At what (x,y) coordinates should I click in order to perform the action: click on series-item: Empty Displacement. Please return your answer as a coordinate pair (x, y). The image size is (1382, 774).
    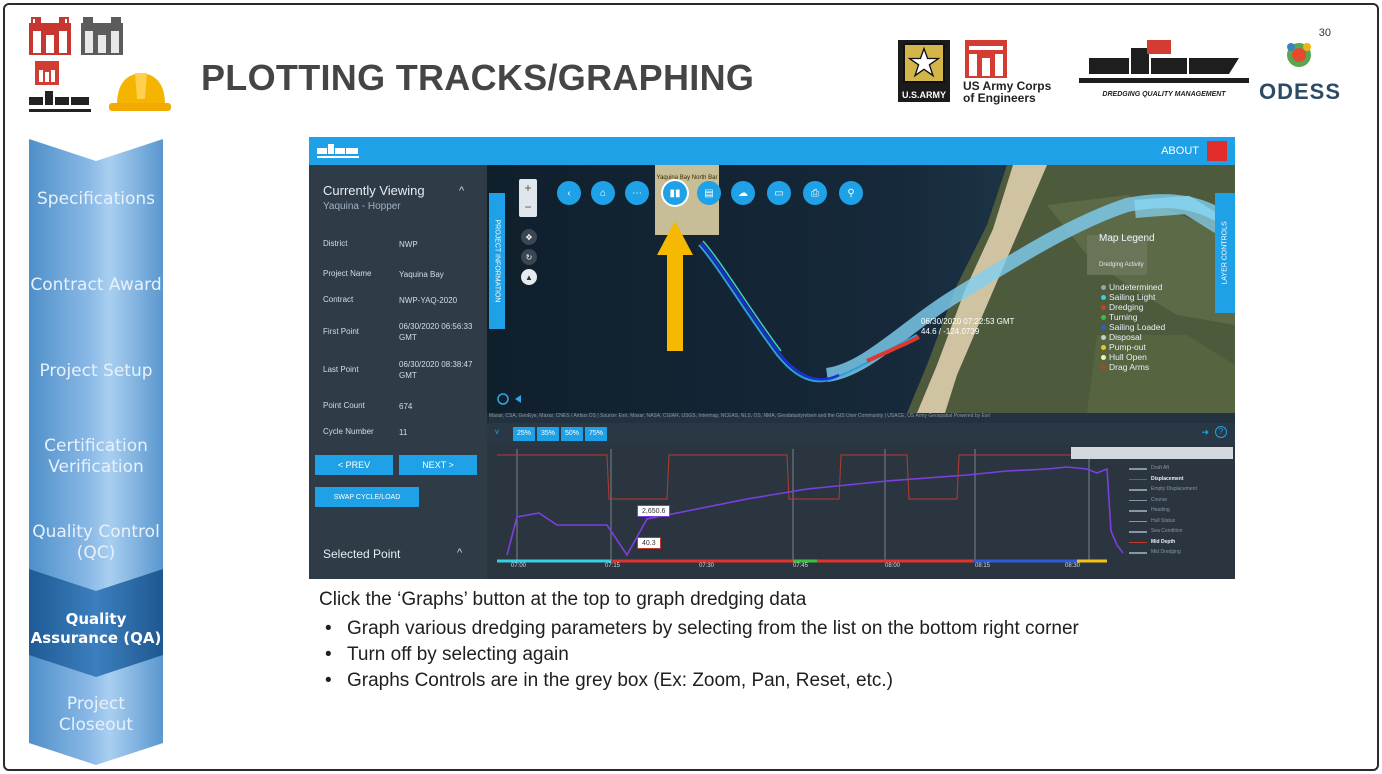
    Looking at the image, I should click on (1179, 489).